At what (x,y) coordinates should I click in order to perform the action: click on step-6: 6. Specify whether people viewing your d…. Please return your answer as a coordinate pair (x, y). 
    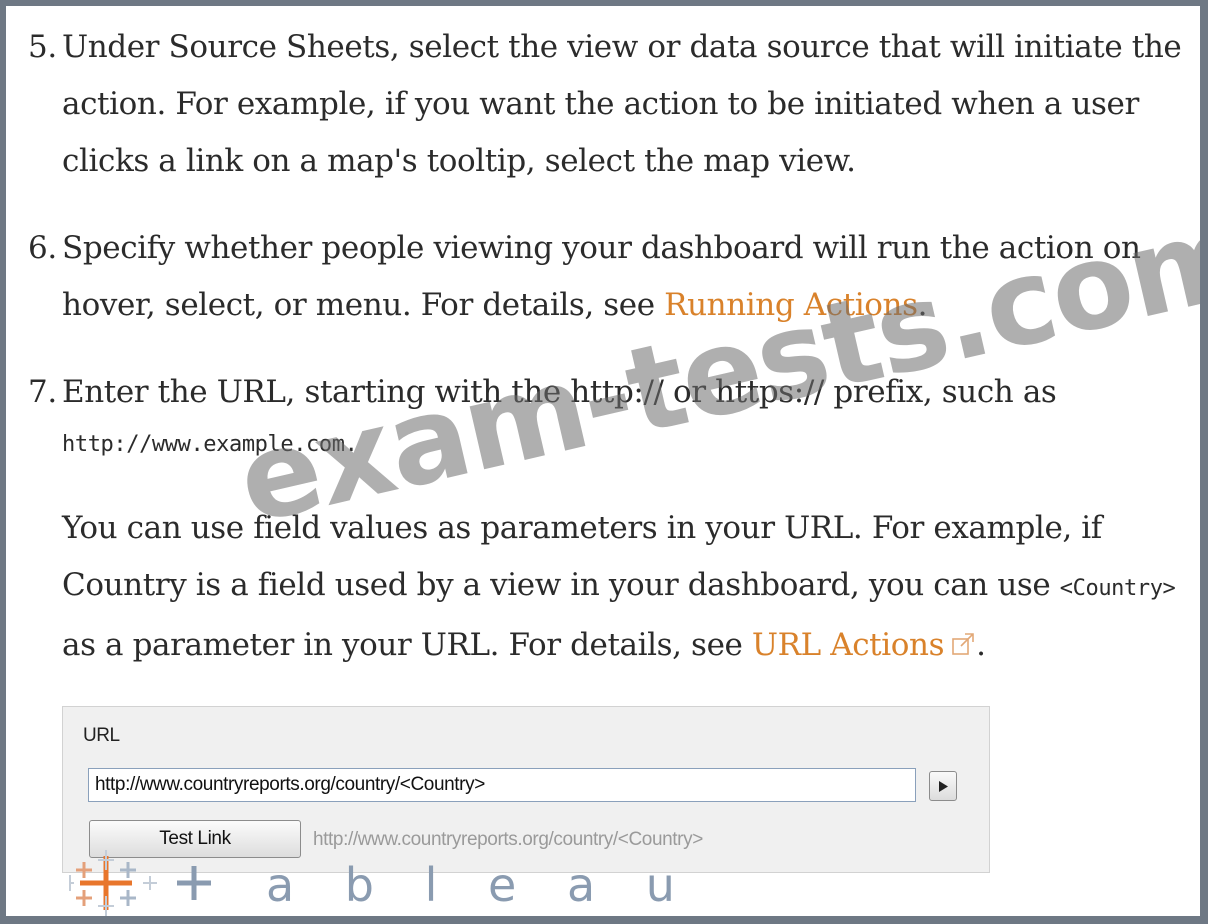
    Looking at the image, I should click on (605, 277).